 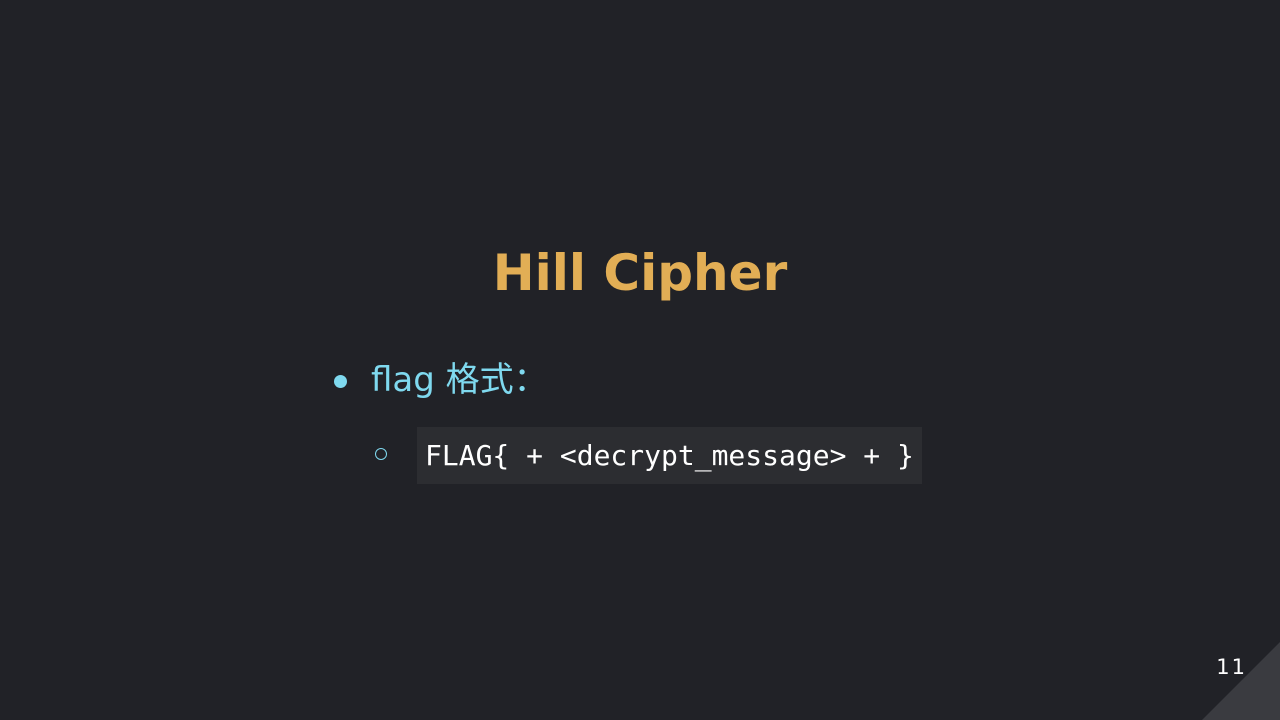 I want to click on bullet-item: flag 格式：, so click(x=441, y=380).